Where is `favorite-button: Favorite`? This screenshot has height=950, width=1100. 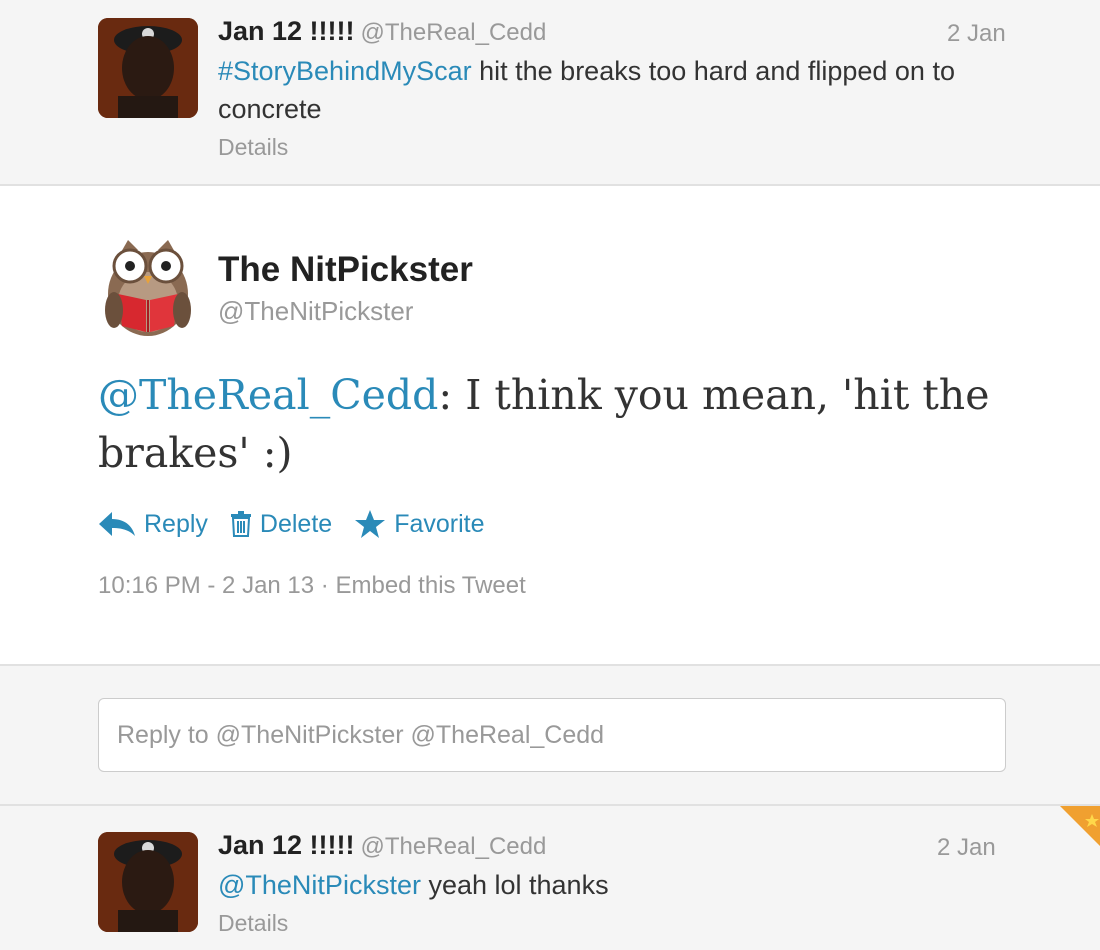
favorite-button: Favorite is located at coordinates (419, 524).